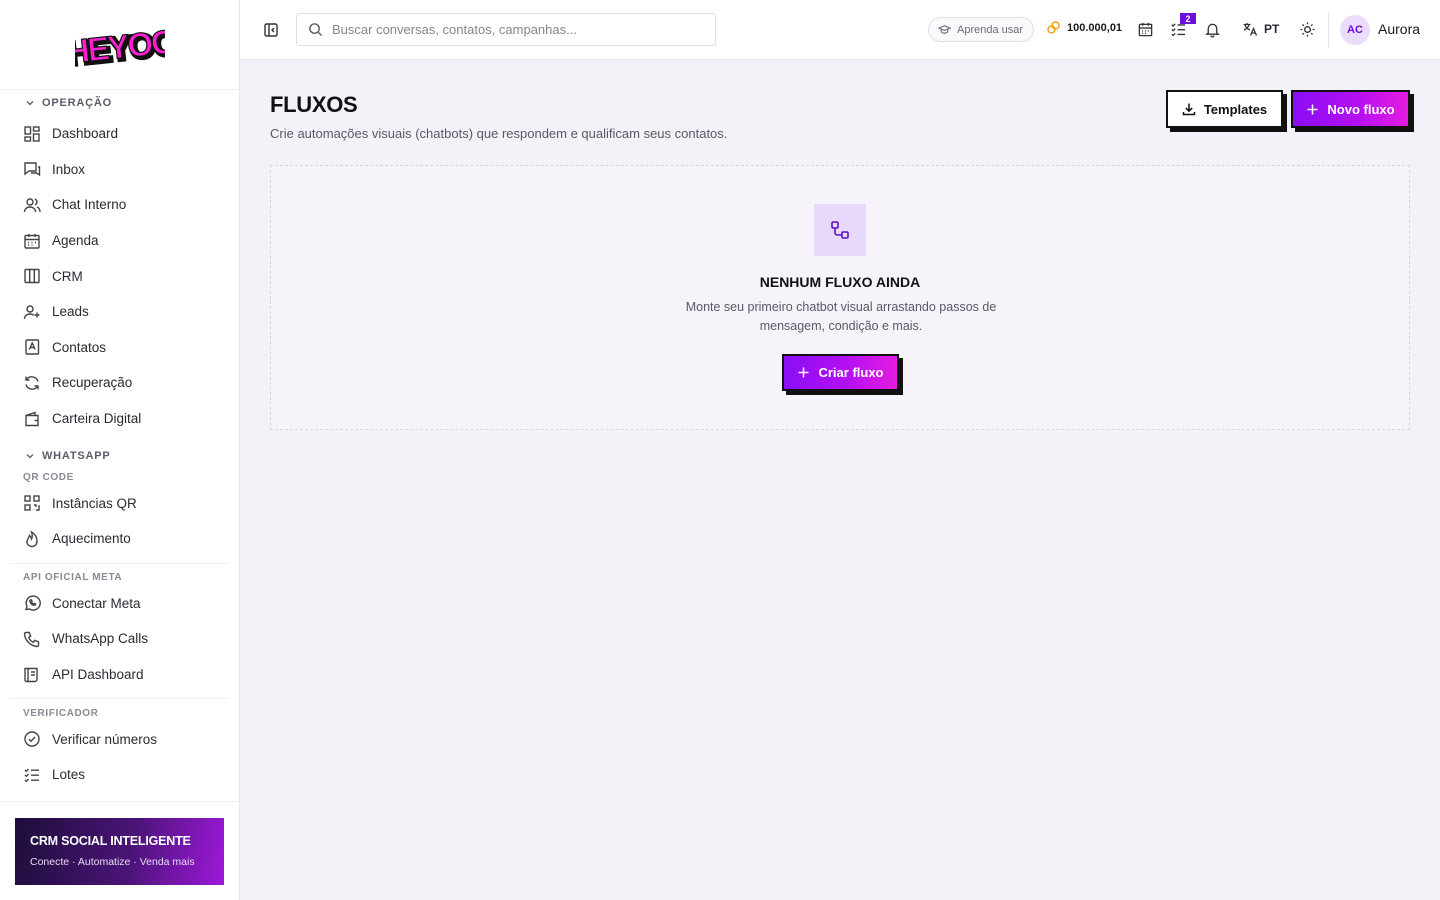 The width and height of the screenshot is (1440, 900). I want to click on search-input, so click(512, 29).